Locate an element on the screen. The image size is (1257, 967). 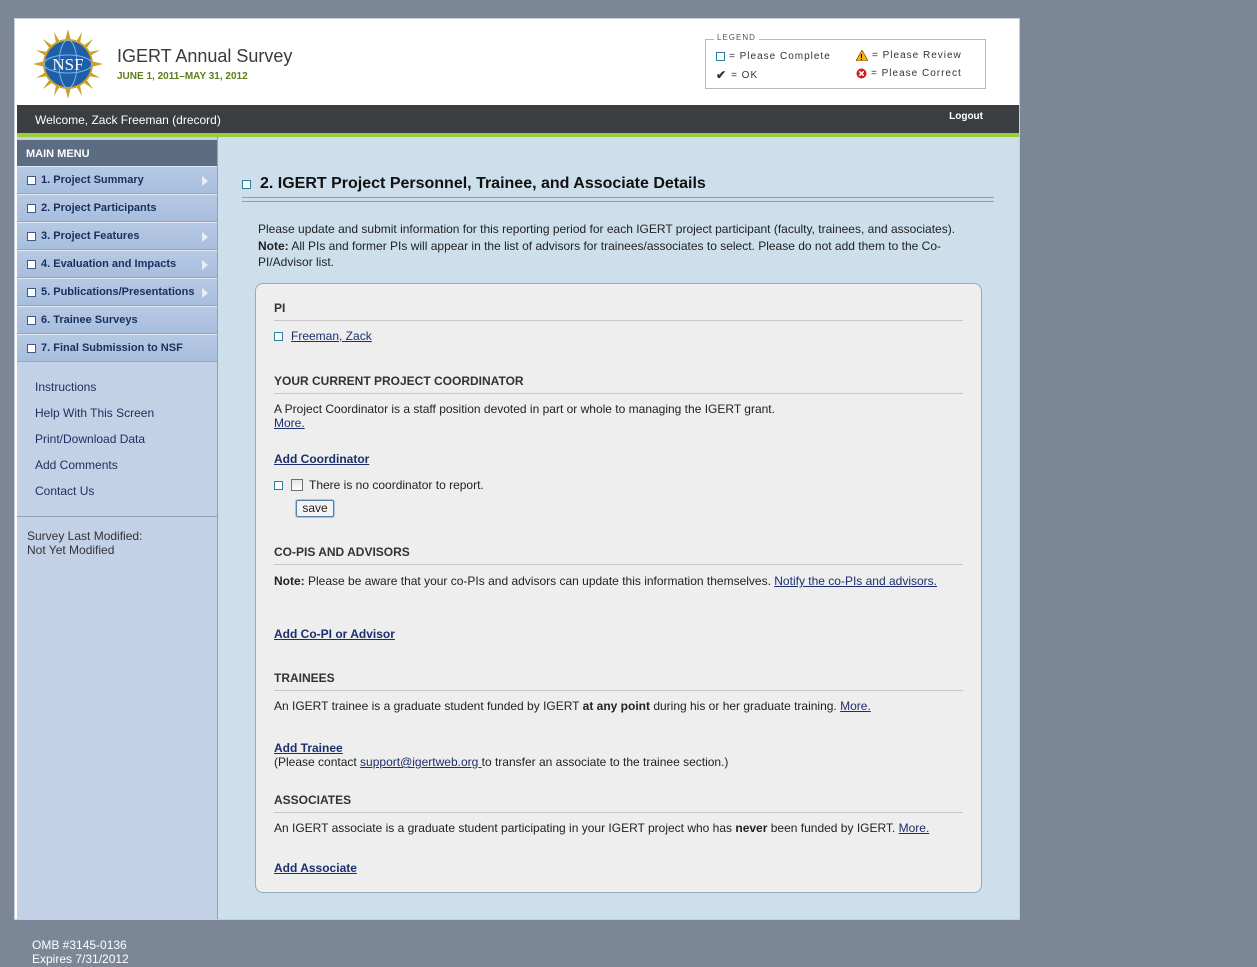
support-email-link: support@igertweb.org is located at coordinates (421, 762).